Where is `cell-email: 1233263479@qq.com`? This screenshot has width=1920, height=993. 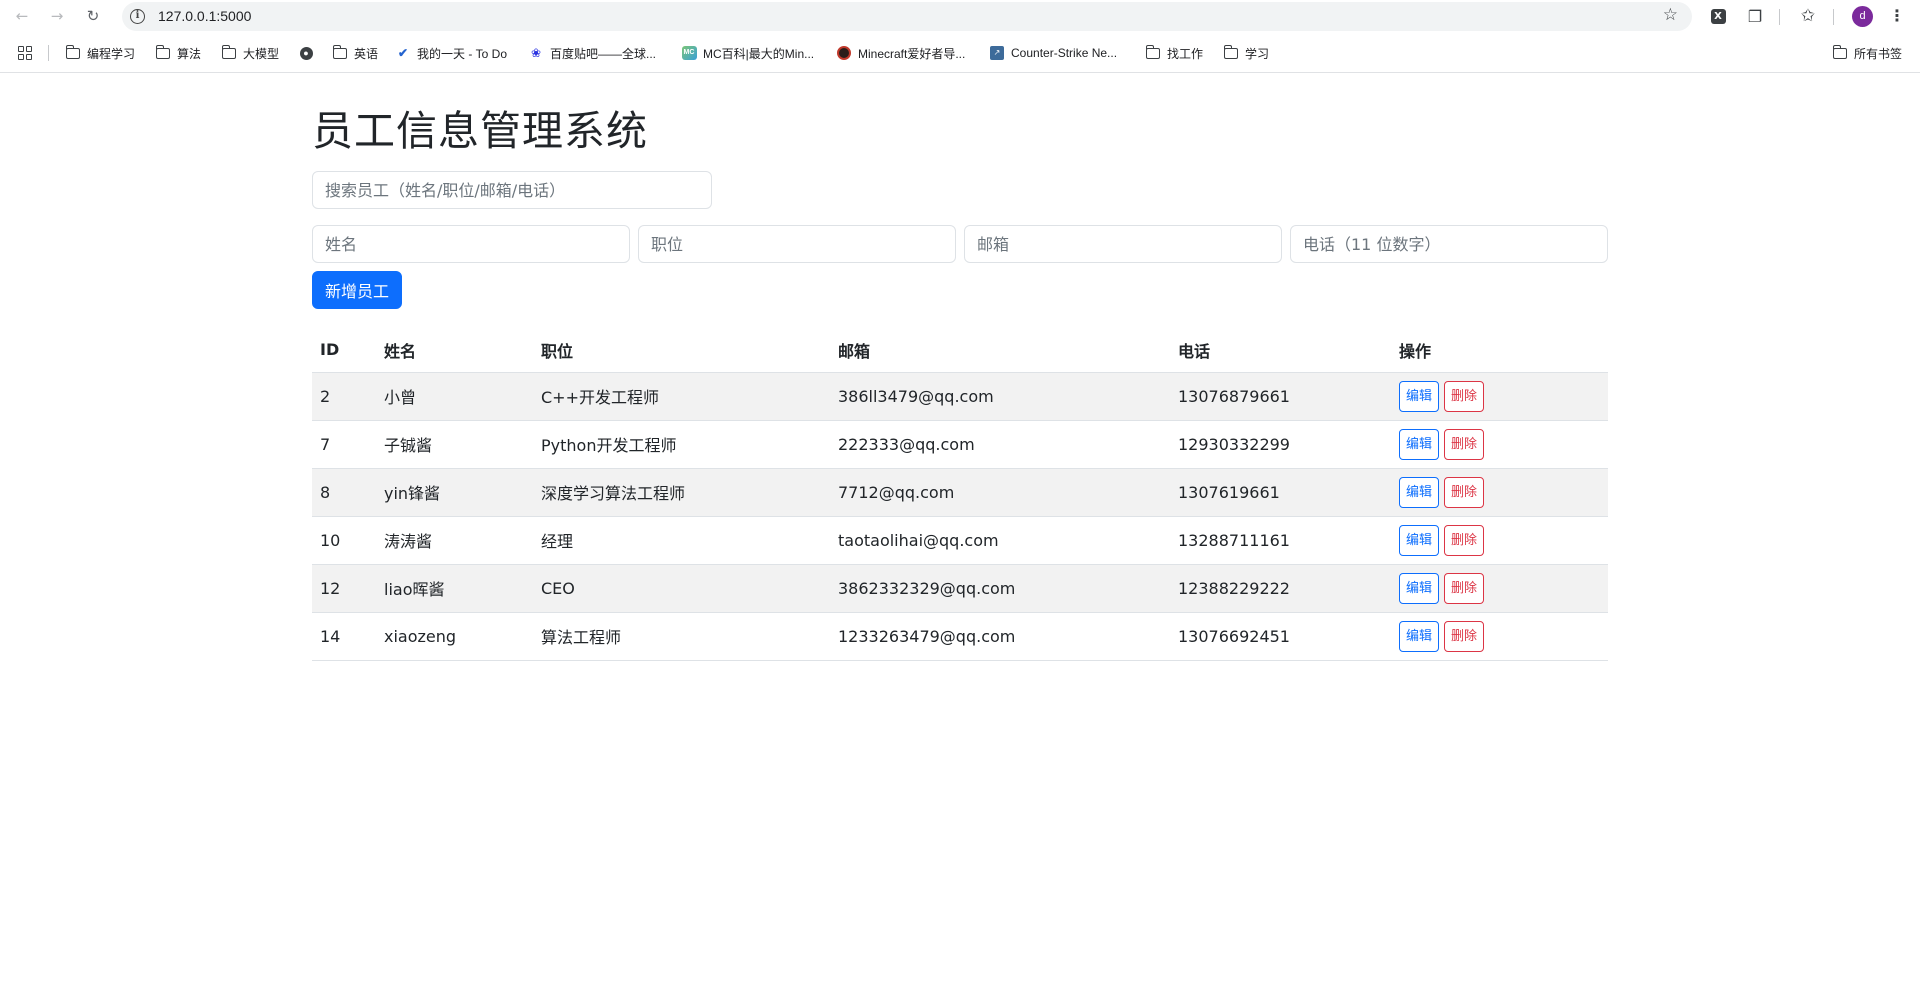 cell-email: 1233263479@qq.com is located at coordinates (1000, 636).